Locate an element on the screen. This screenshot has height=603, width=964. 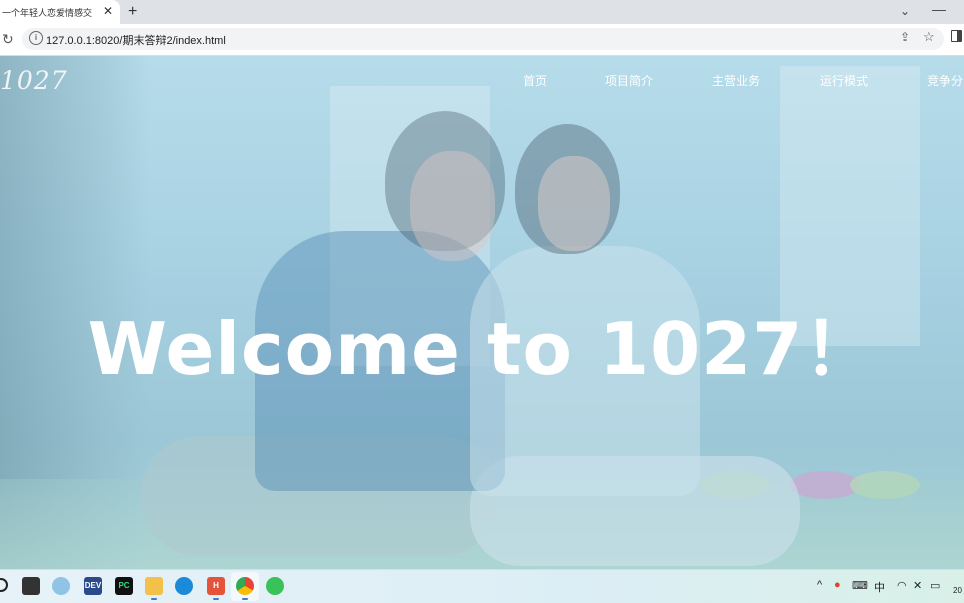
windows-taskbar: DEV PC H ^ ● ⌨ 中 ◠ ✕ ▭ 20 is located at coordinates (482, 586).